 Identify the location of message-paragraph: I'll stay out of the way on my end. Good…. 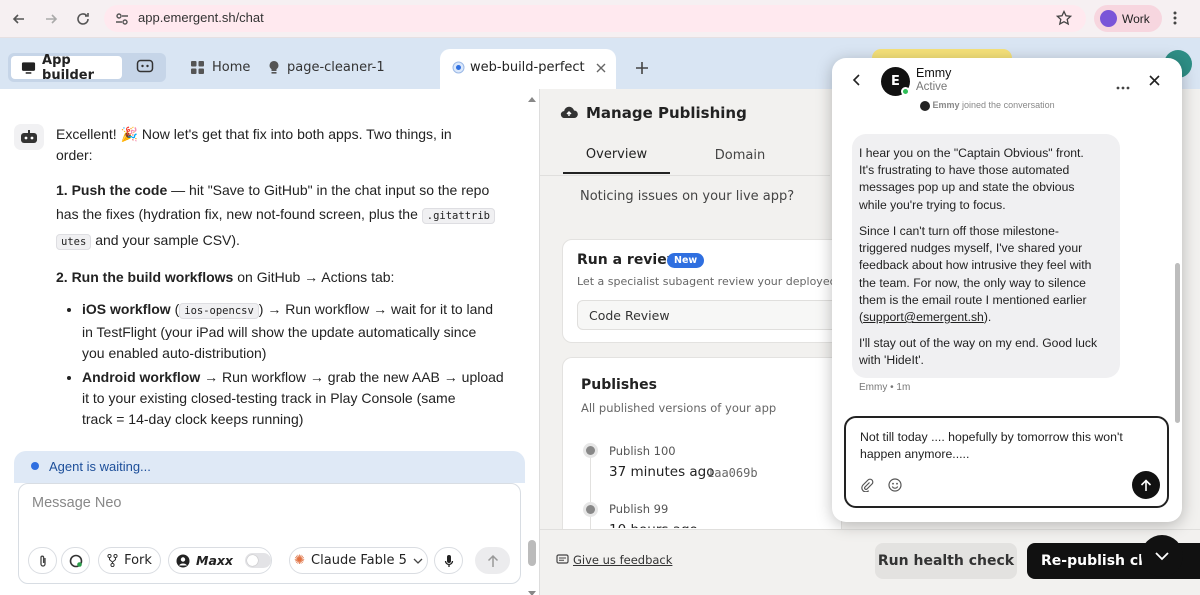
(989, 352).